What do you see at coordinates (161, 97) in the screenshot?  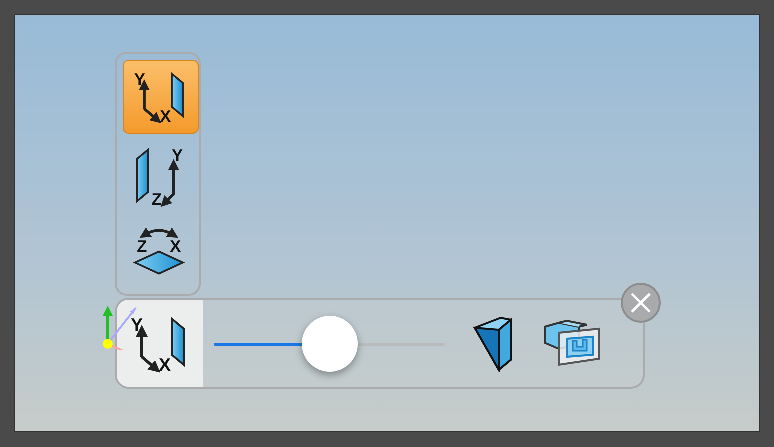 I see `plane-button: Y X` at bounding box center [161, 97].